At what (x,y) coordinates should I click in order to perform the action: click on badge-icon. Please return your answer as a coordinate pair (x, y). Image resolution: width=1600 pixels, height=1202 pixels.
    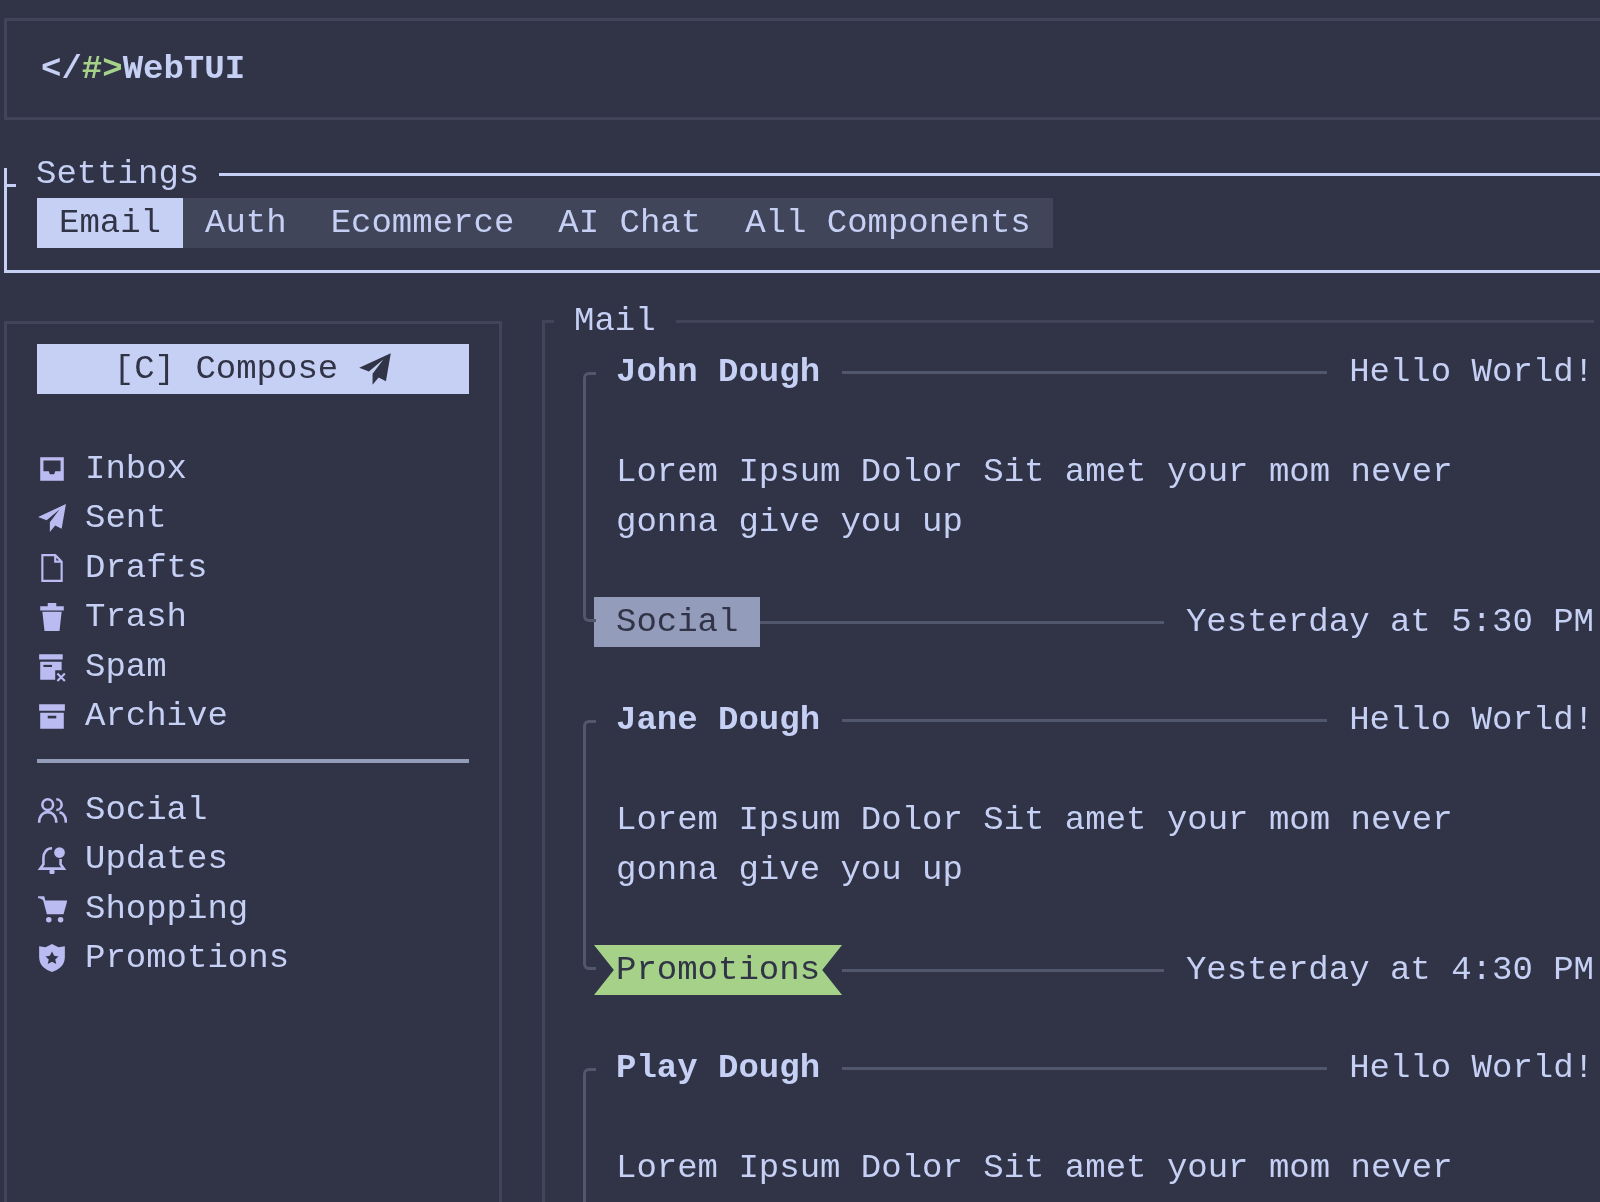
    Looking at the image, I should click on (52, 958).